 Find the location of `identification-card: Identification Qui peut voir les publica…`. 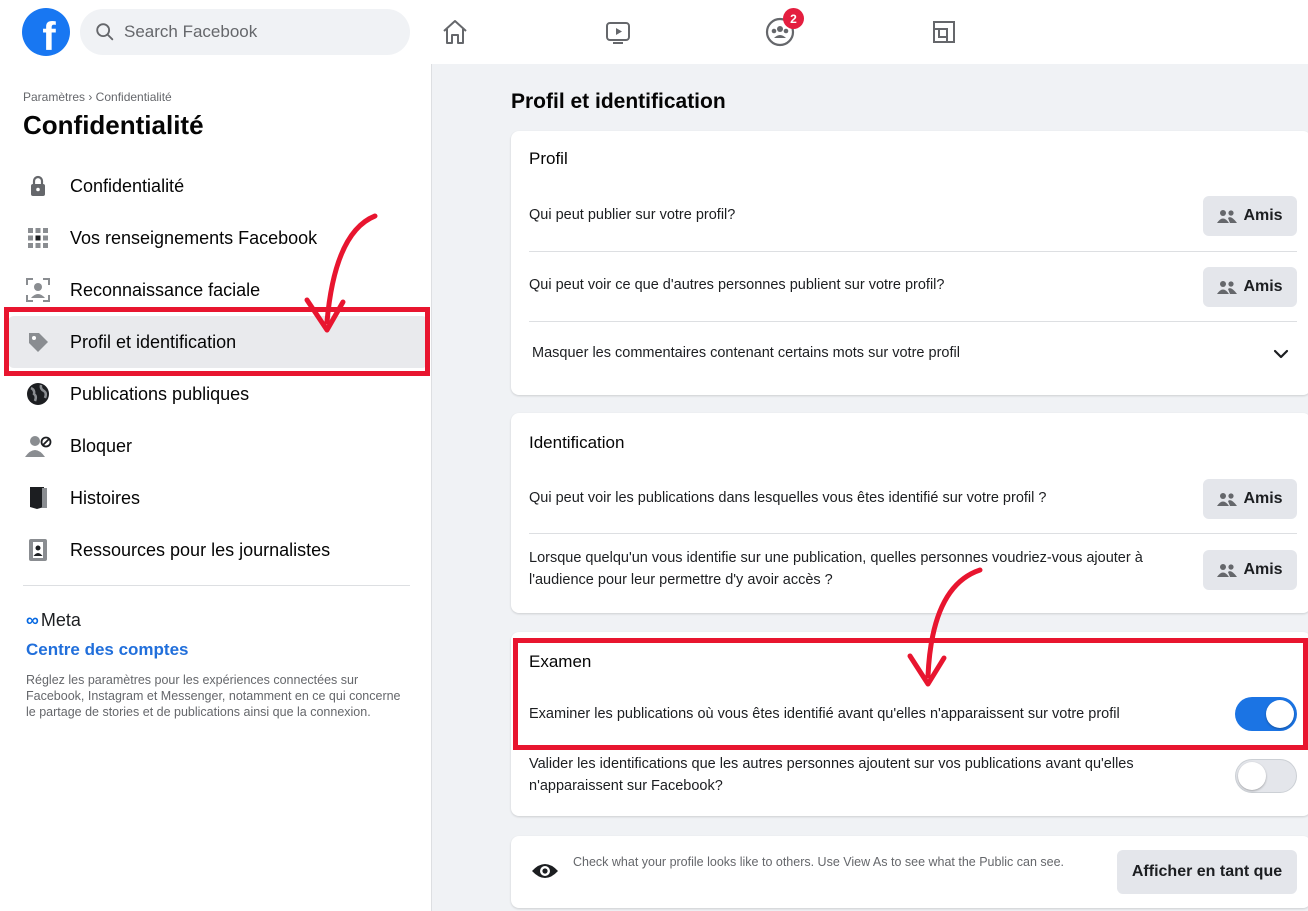

identification-card: Identification Qui peut voir les publica… is located at coordinates (909, 513).